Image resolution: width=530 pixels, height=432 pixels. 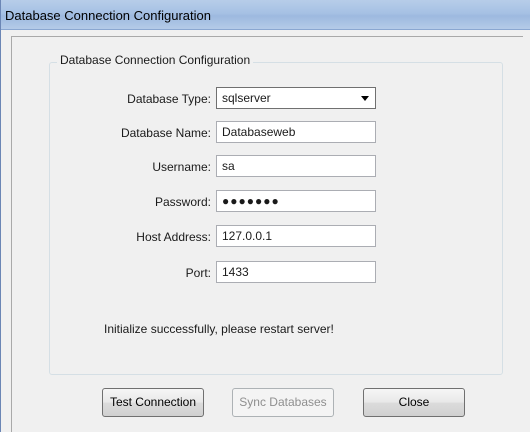 I want to click on close-button: Close, so click(x=414, y=402).